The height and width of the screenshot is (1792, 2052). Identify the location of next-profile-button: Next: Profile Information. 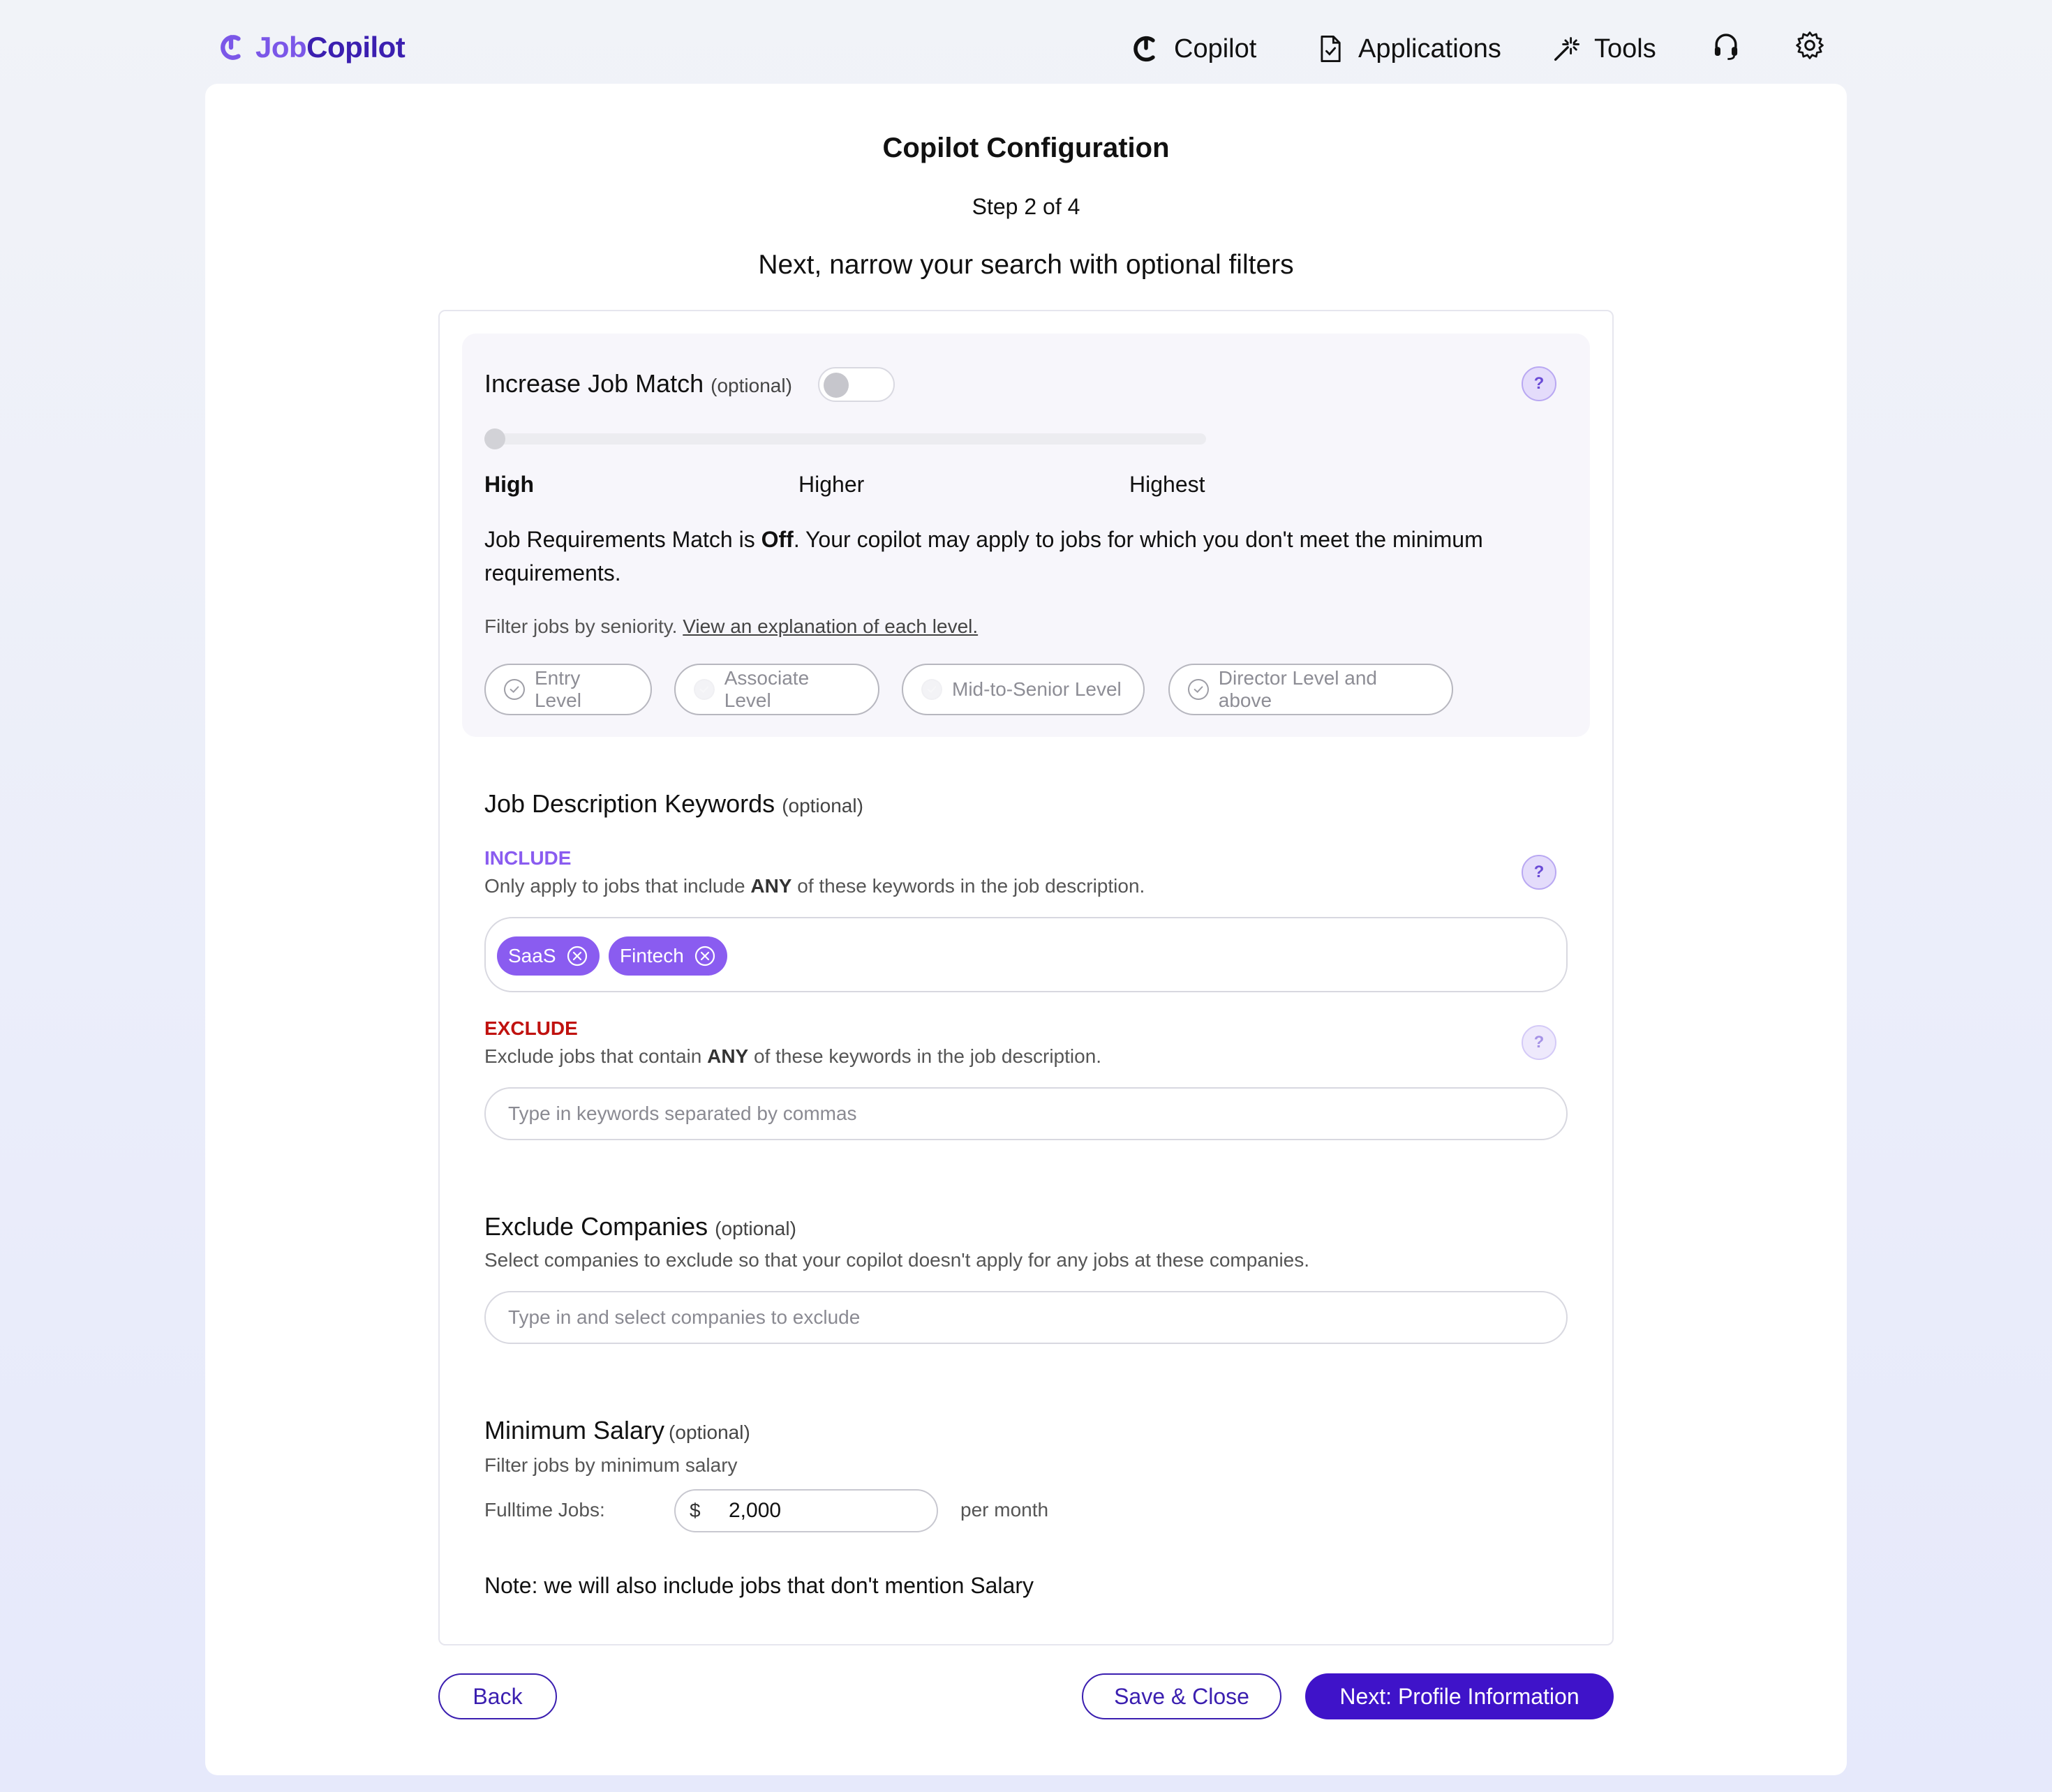
(1459, 1696).